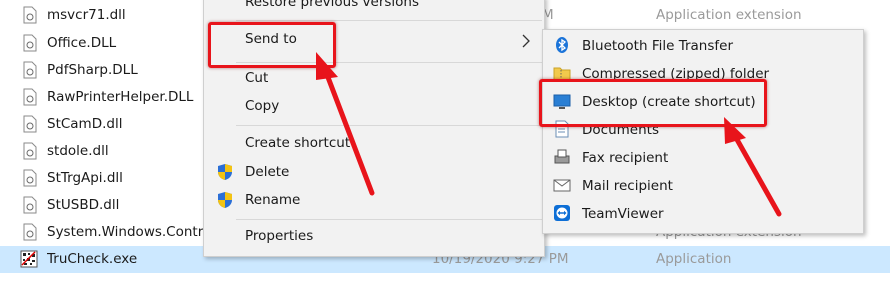  Describe the element at coordinates (83, 205) in the screenshot. I see `file-name: StUSBD.dll` at that location.